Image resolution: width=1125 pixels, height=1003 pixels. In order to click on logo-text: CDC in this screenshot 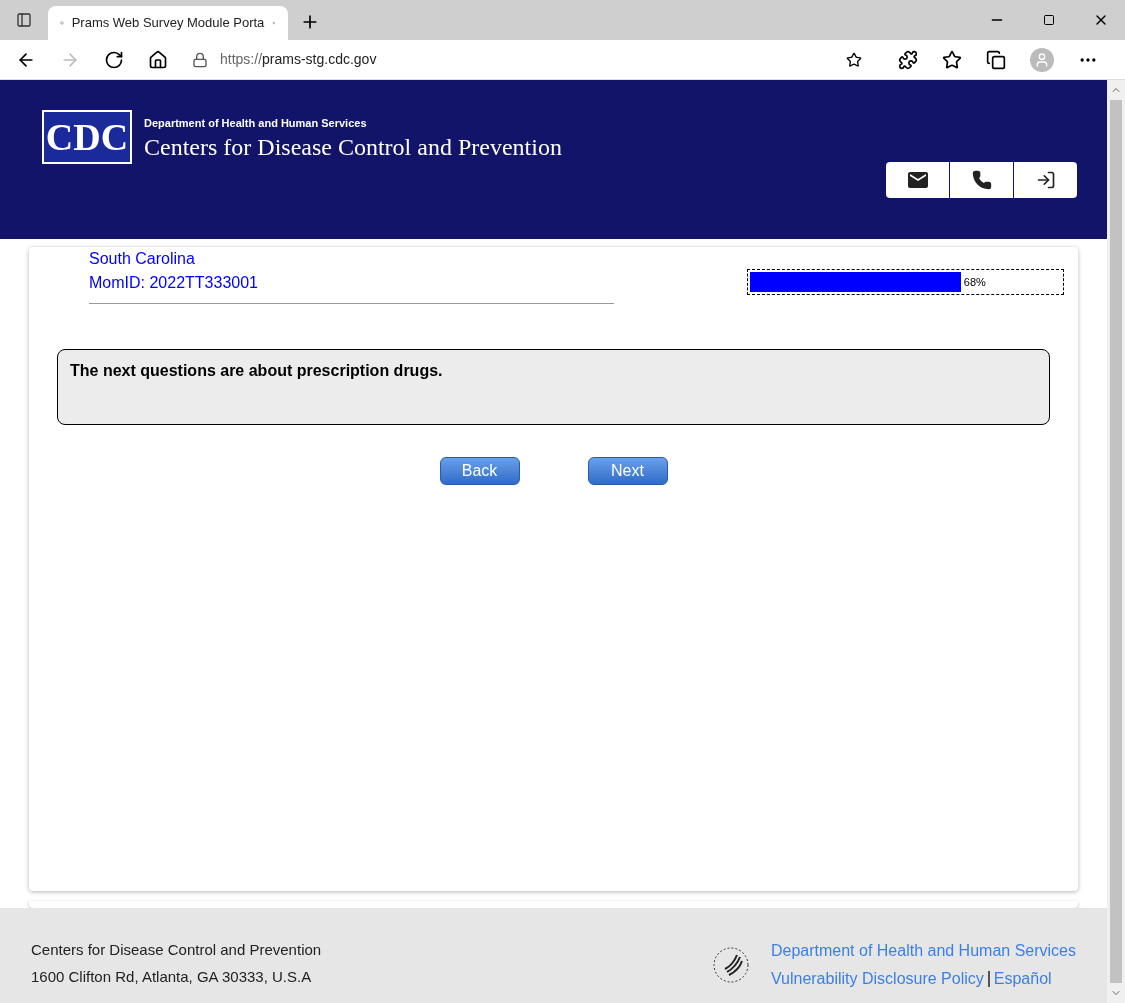, I will do `click(87, 137)`.